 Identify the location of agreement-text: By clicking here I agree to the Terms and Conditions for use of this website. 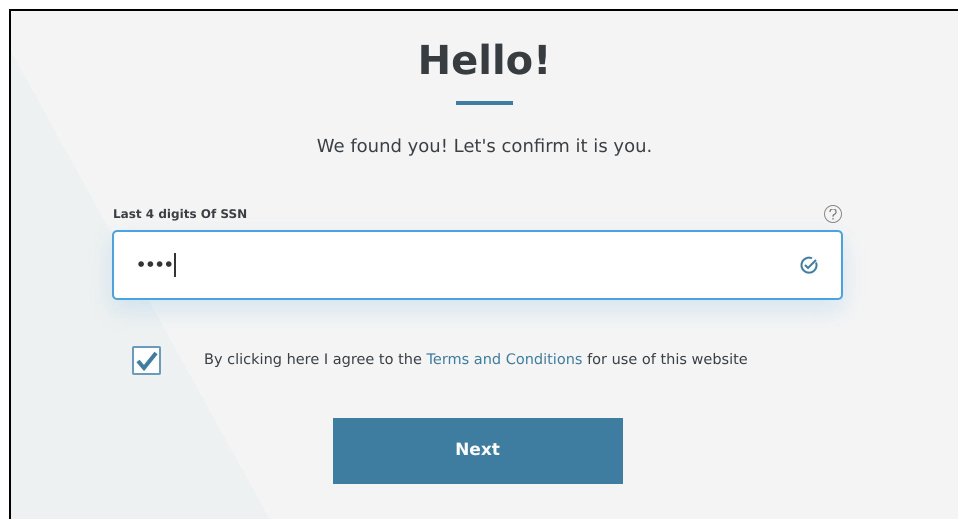
(476, 360).